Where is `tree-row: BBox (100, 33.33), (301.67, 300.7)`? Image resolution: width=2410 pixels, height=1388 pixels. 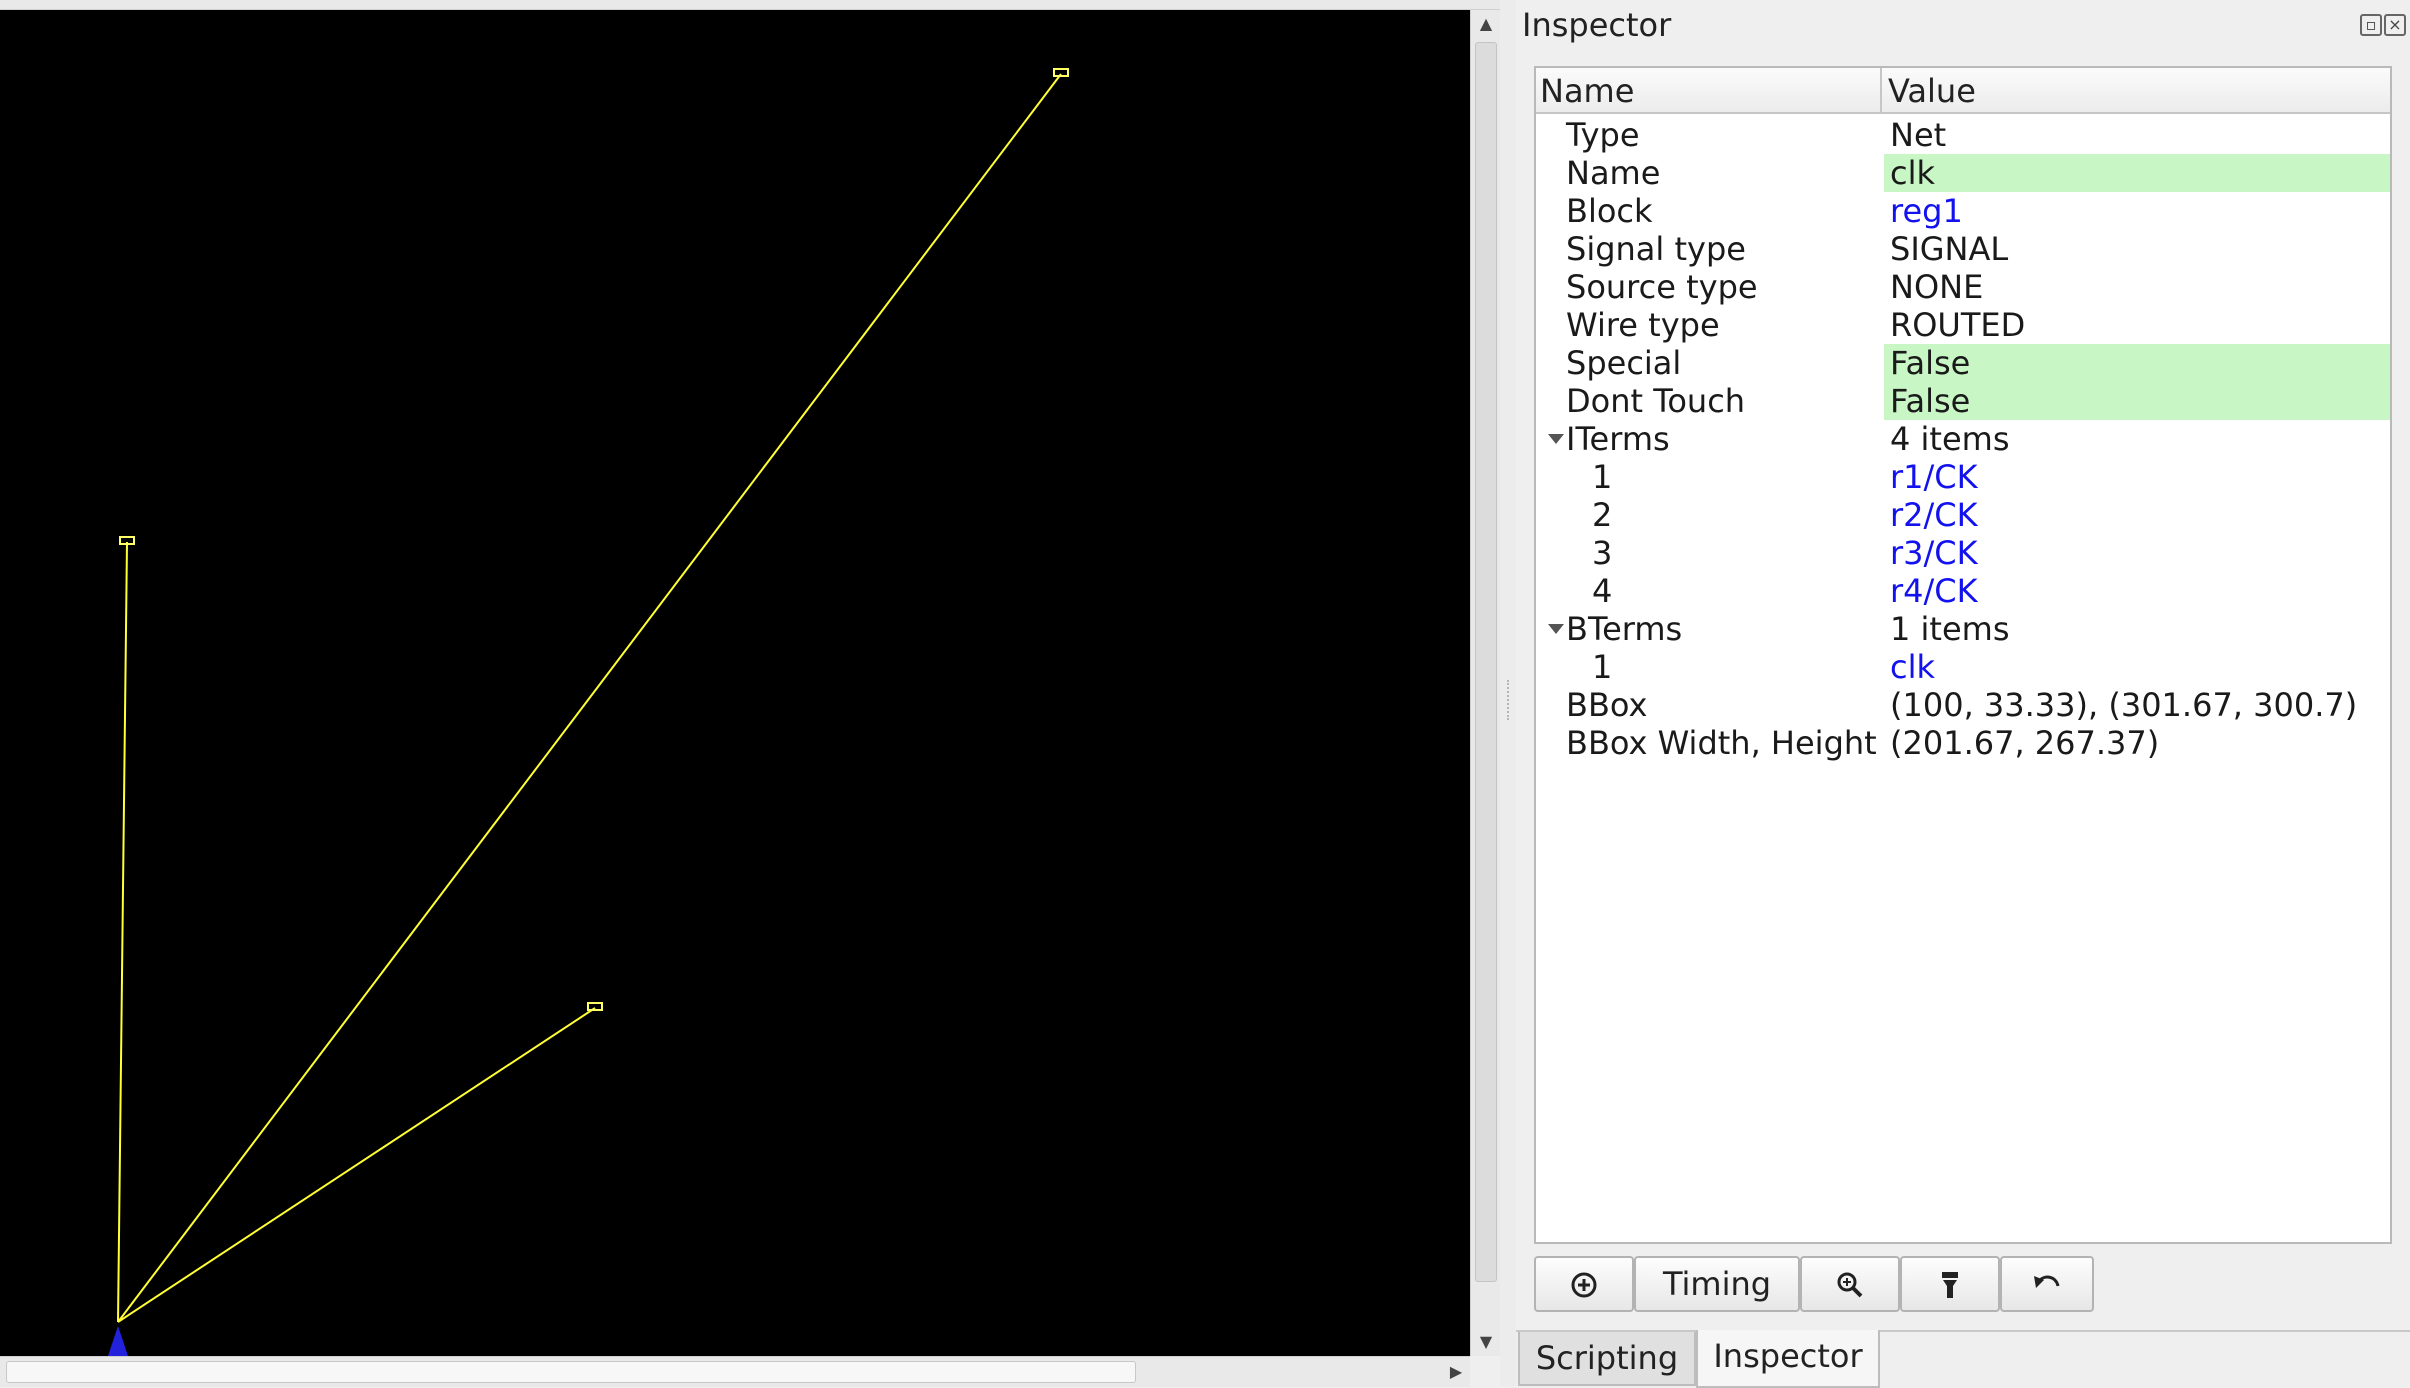 tree-row: BBox (100, 33.33), (301.67, 300.7) is located at coordinates (1963, 705).